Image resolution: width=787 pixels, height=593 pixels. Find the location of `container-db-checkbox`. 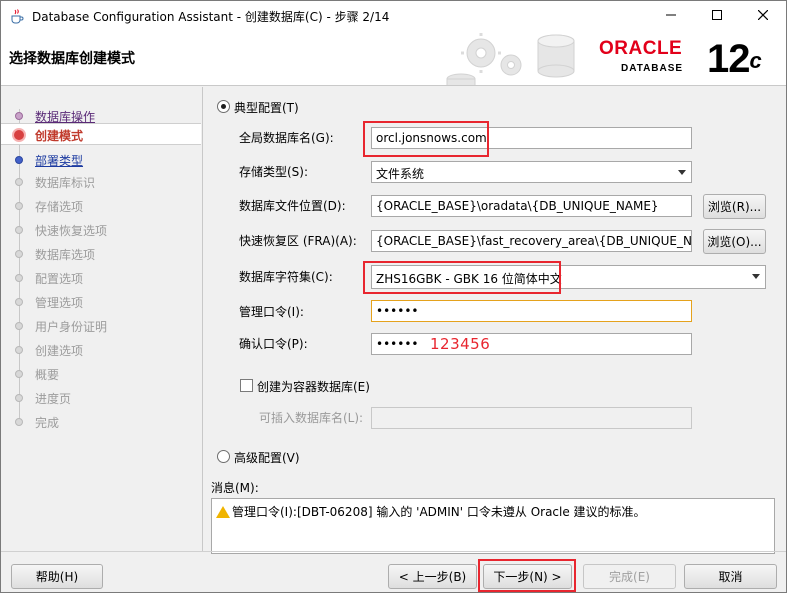

container-db-checkbox is located at coordinates (246, 385).